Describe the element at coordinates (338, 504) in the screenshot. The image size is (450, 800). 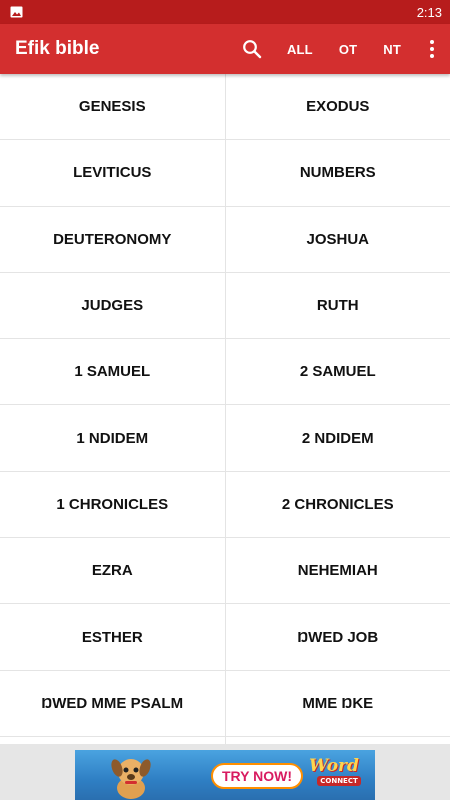
I see `book-item: 2 CHRONICLES` at that location.